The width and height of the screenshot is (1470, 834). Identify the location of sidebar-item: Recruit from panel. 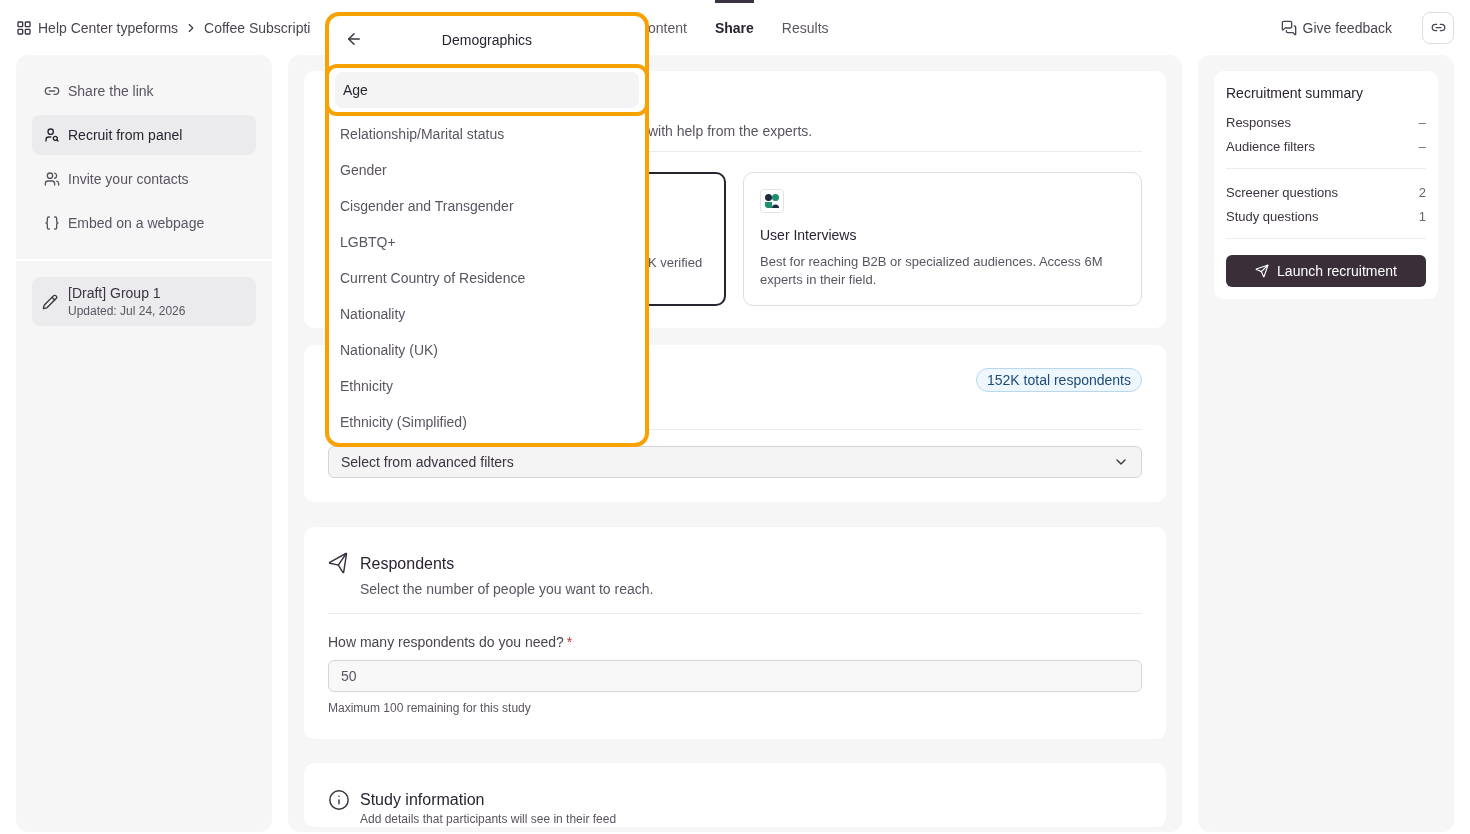
(144, 135).